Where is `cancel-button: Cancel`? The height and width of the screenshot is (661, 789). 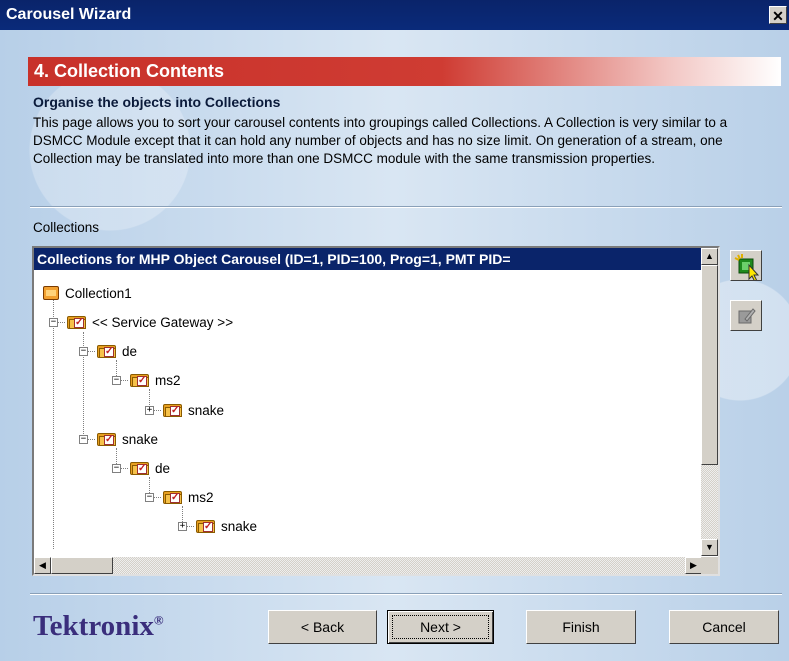 cancel-button: Cancel is located at coordinates (724, 627).